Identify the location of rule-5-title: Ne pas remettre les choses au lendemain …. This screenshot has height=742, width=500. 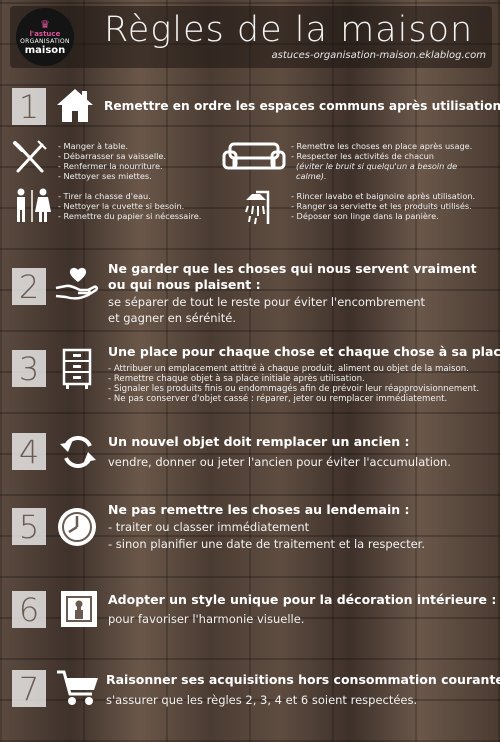
(259, 509).